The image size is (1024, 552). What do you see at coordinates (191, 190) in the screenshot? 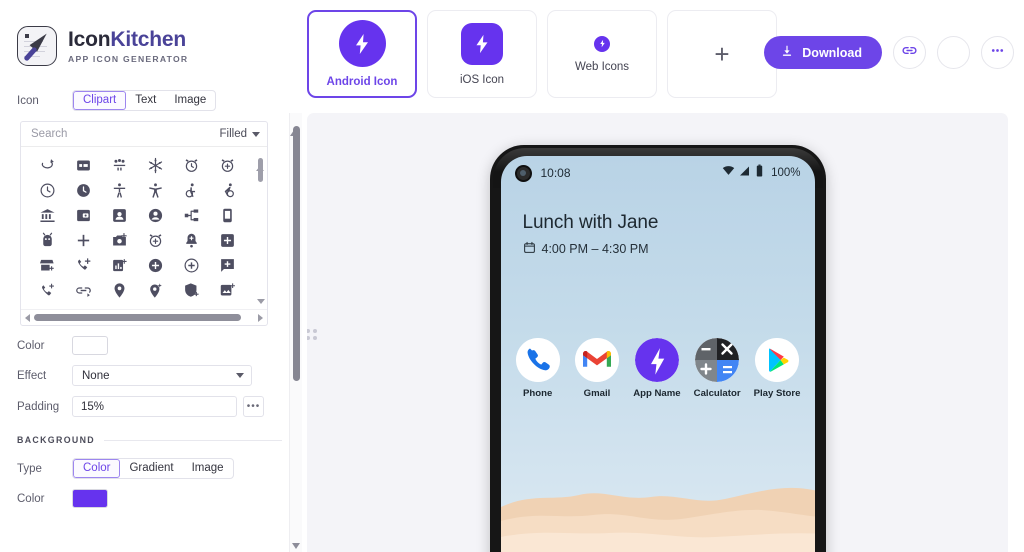
I see `clipart-accessible-icon` at bounding box center [191, 190].